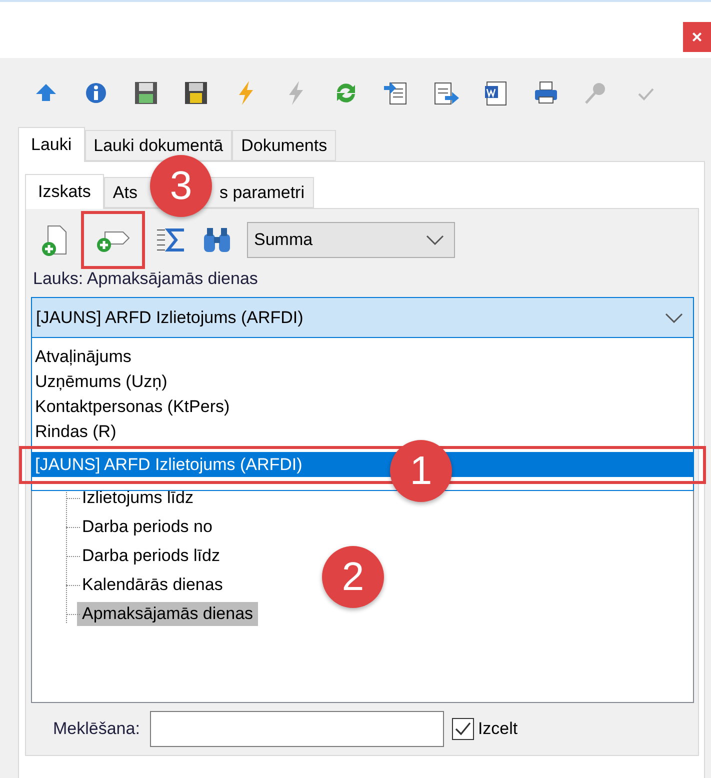 This screenshot has width=711, height=778. Describe the element at coordinates (498, 729) in the screenshot. I see `checkbox-label: Izcelt` at that location.